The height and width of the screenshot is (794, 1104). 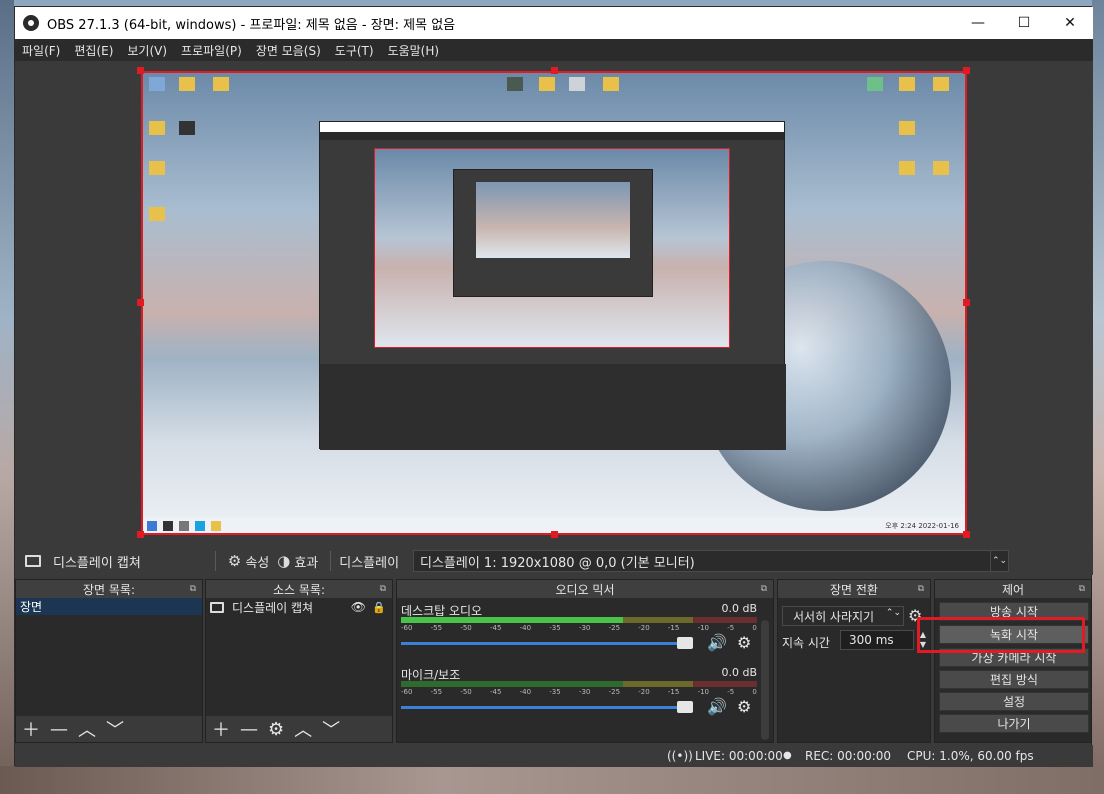 I want to click on cpu-status: CPU: 1.0%, 60.00 fps, so click(x=970, y=756).